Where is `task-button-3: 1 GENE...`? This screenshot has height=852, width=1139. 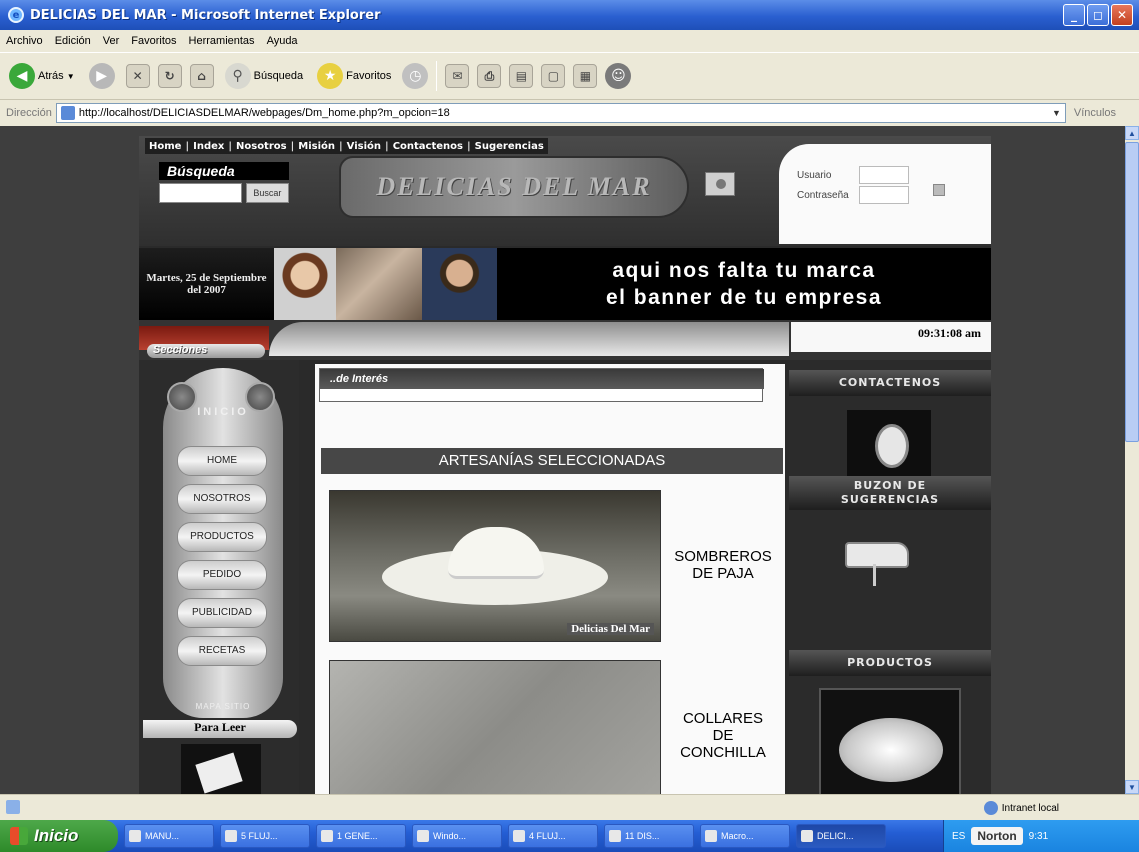
task-button-3: 1 GENE... is located at coordinates (361, 836).